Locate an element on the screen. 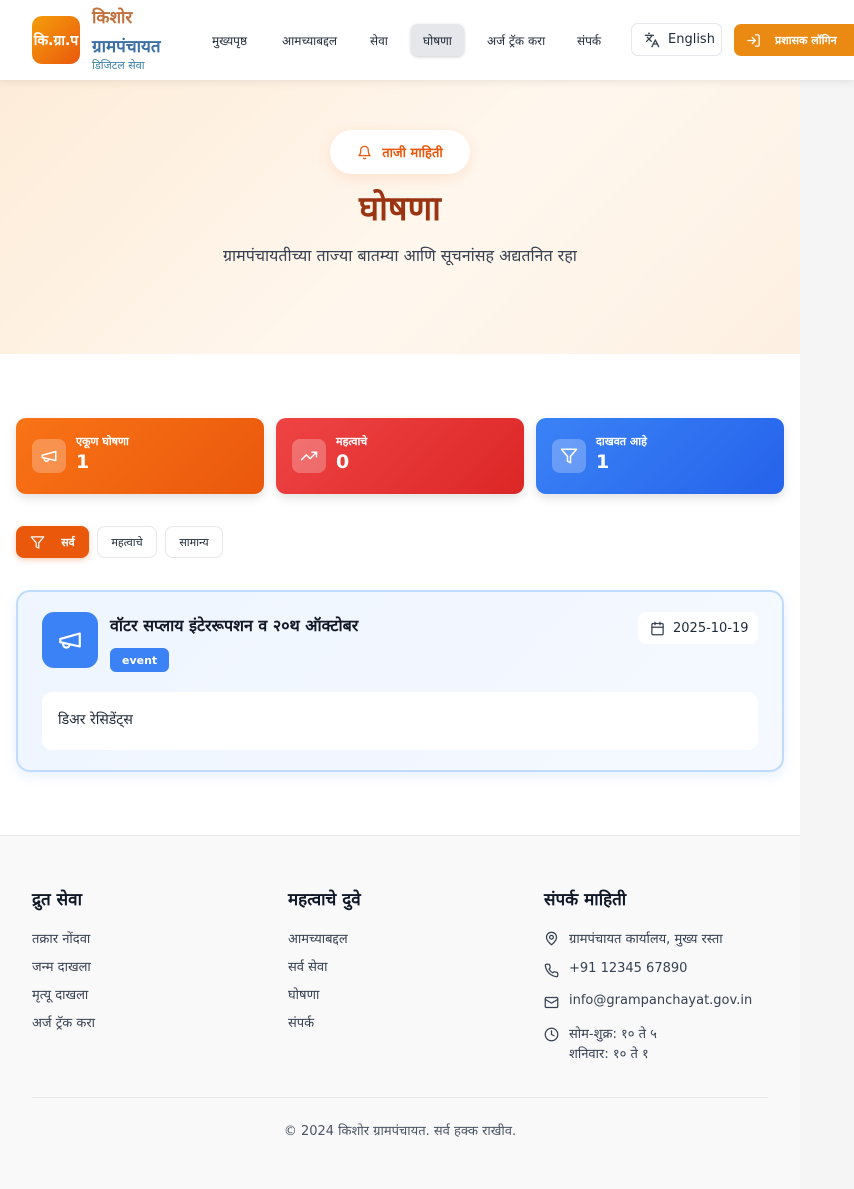 The height and width of the screenshot is (1189, 854). footer-important-links-title: महत्वाचे दुवे is located at coordinates (324, 900).